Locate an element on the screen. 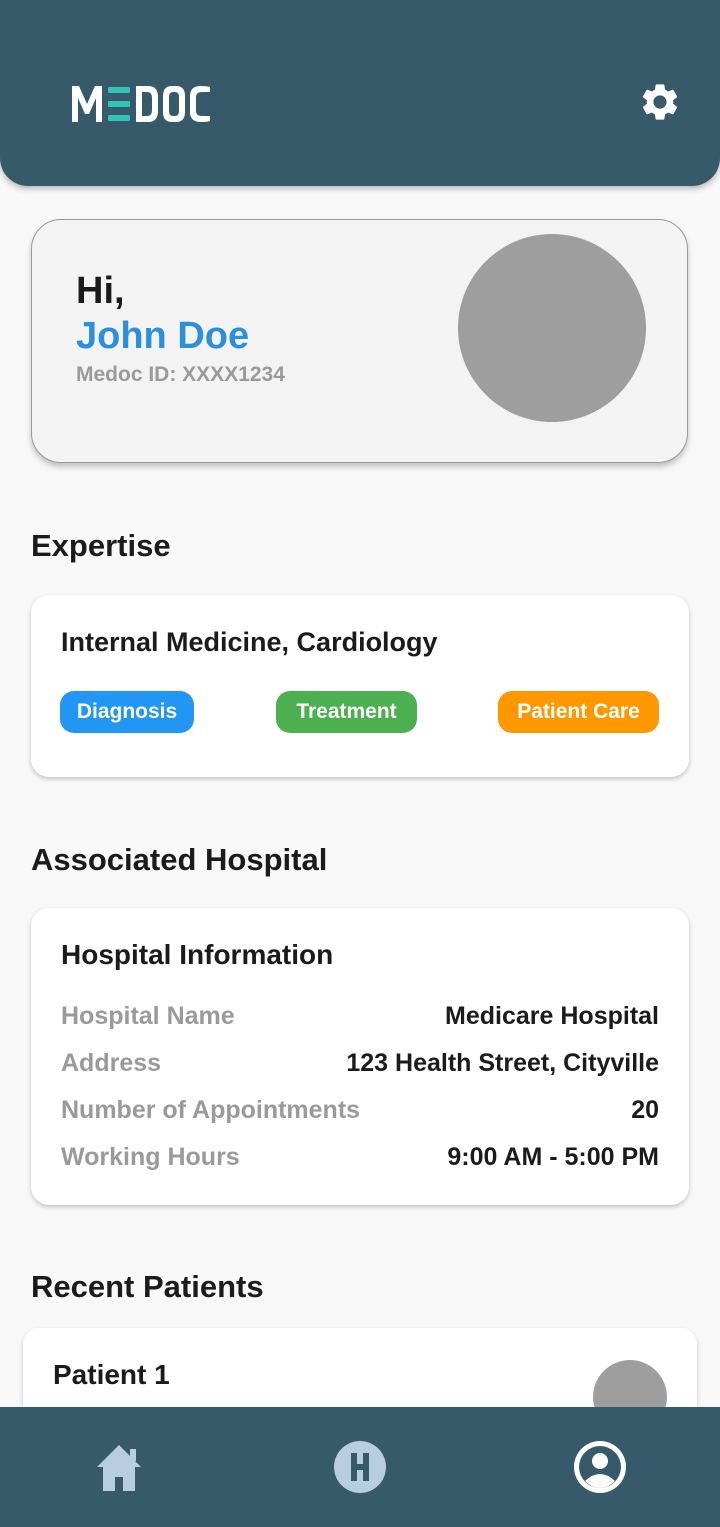 The height and width of the screenshot is (1527, 720). recent-patients-heading: Recent Patients is located at coordinates (147, 1286).